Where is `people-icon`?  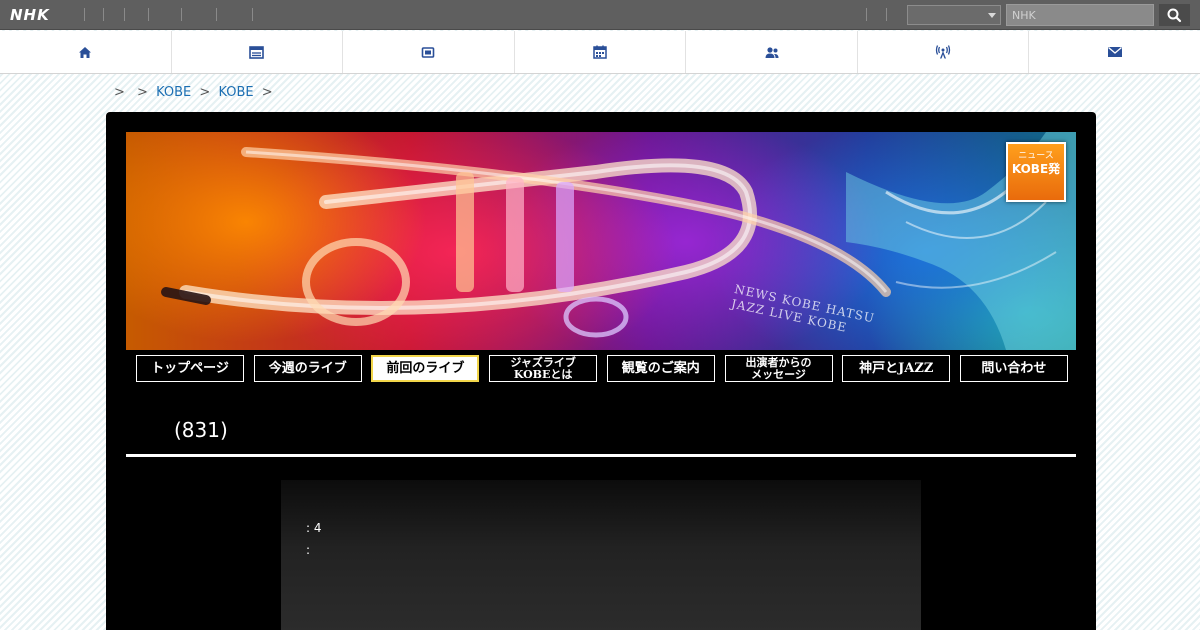
people-icon is located at coordinates (772, 52).